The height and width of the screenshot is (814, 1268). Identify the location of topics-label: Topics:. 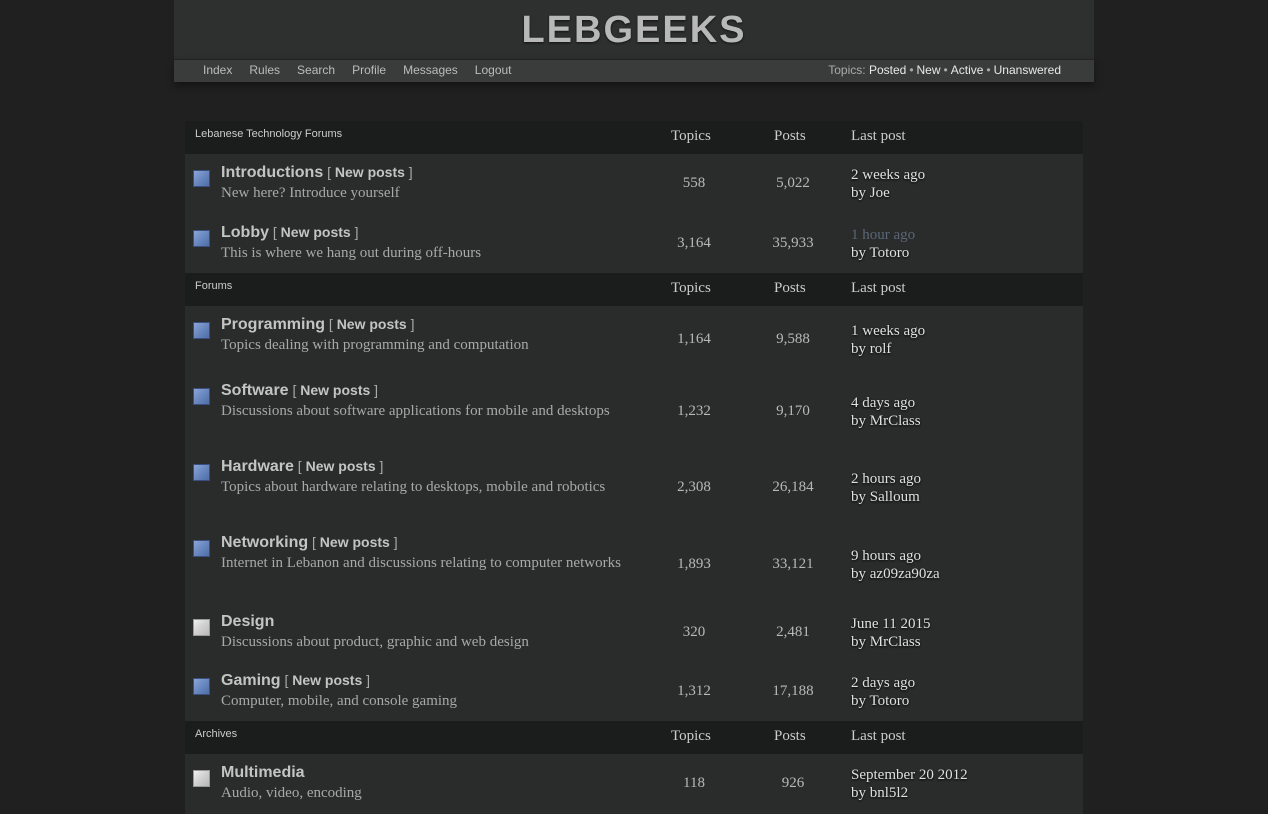
(847, 70).